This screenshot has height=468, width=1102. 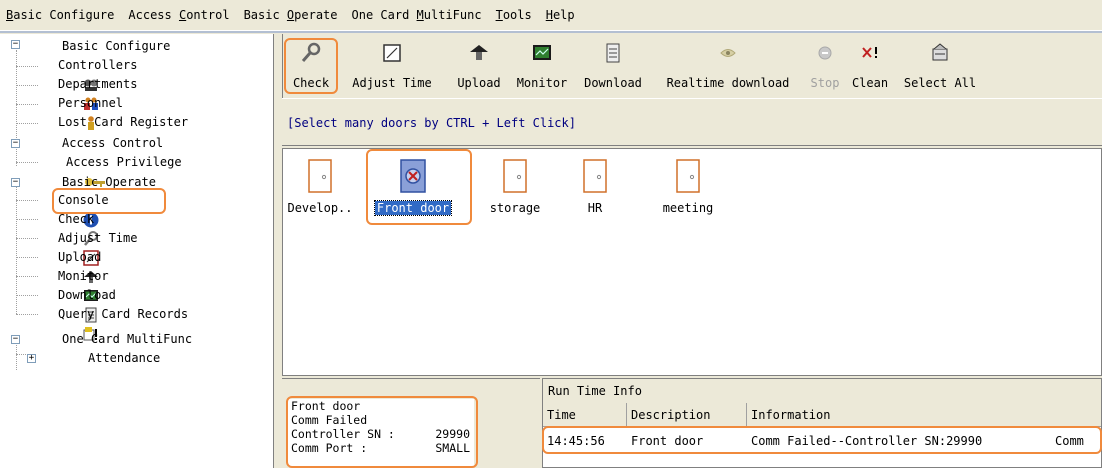 I want to click on check-button: Check, so click(x=311, y=66).